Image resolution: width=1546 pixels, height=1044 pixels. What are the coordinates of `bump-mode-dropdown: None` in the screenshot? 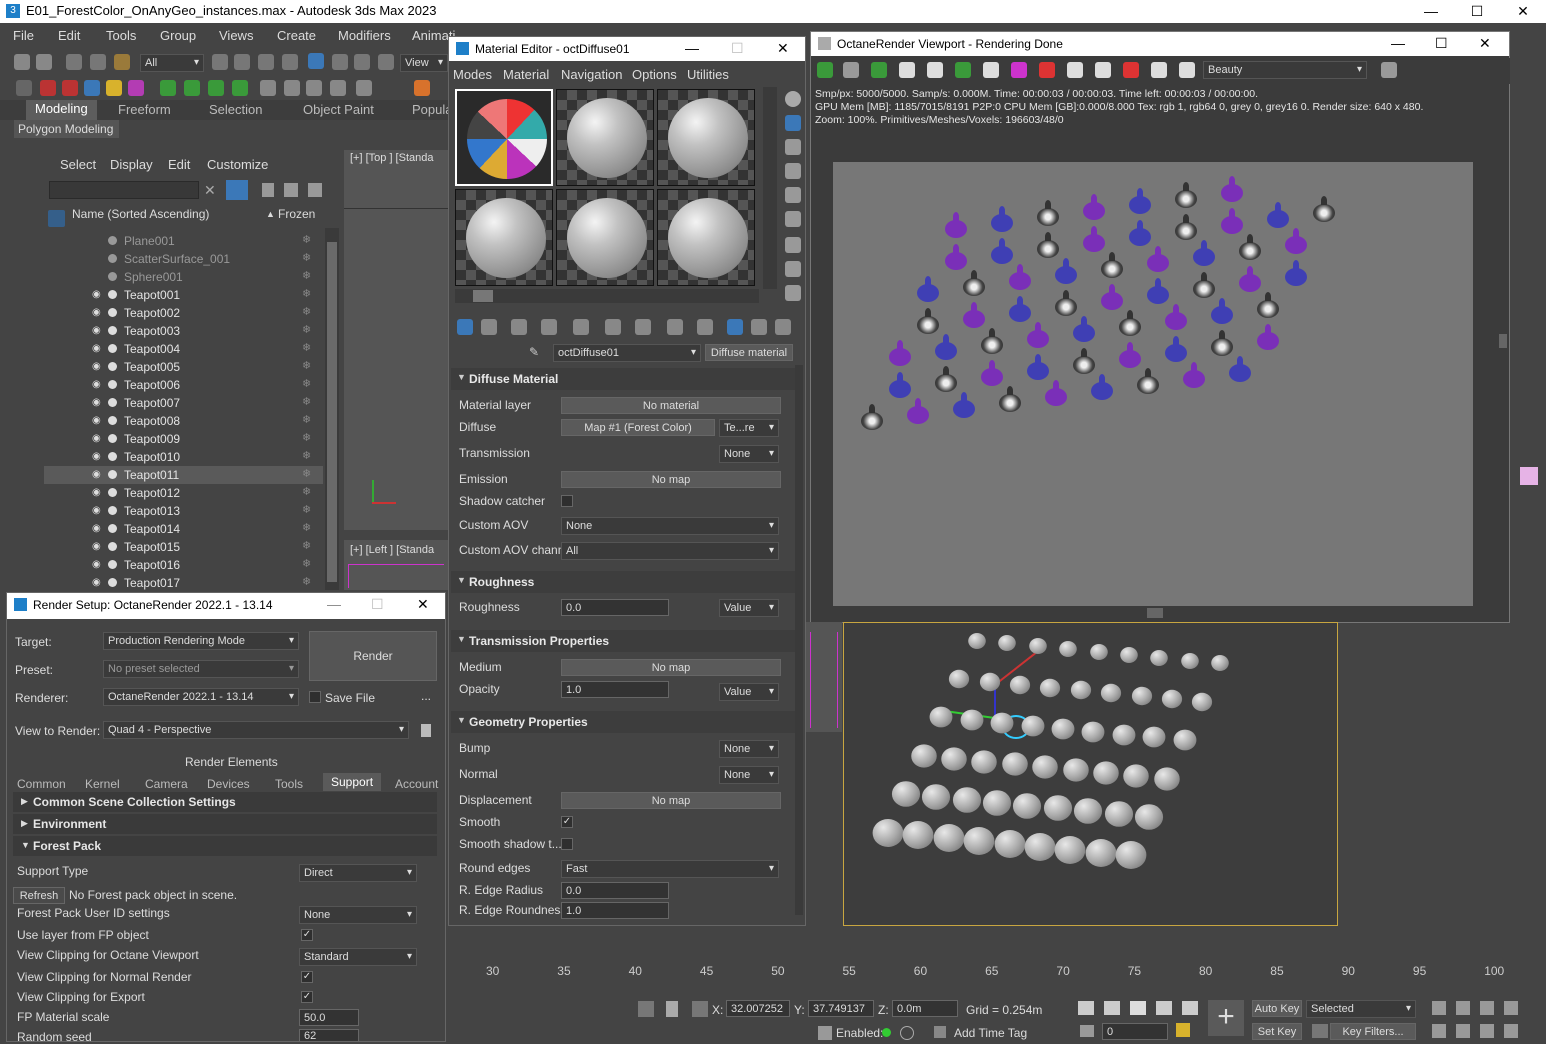 It's located at (749, 749).